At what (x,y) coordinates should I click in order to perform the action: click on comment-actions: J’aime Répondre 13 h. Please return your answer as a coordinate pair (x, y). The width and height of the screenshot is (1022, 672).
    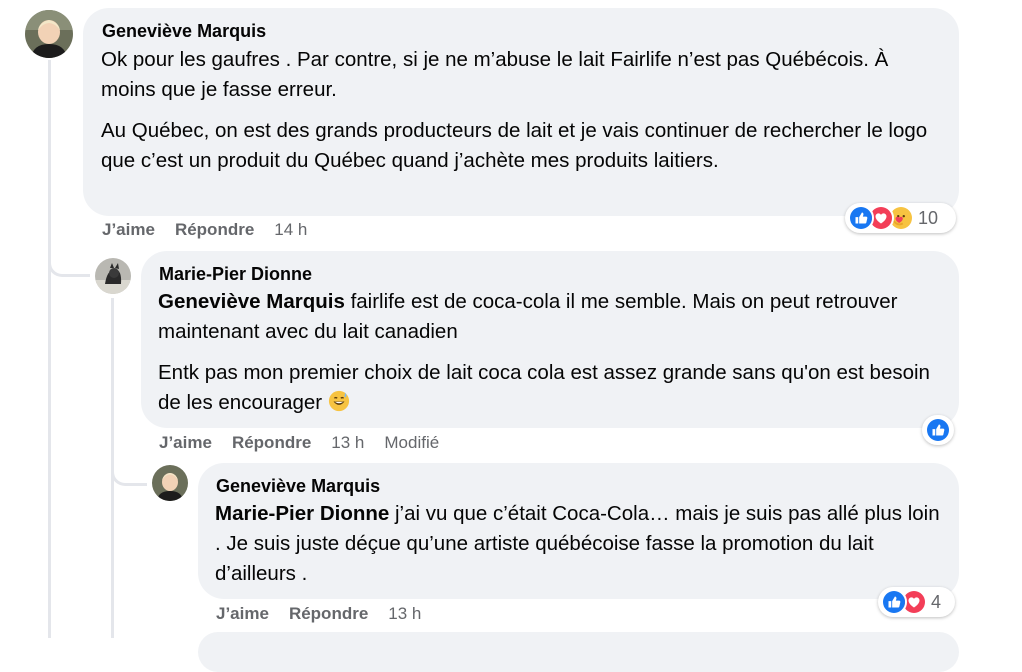
    Looking at the image, I should click on (328, 614).